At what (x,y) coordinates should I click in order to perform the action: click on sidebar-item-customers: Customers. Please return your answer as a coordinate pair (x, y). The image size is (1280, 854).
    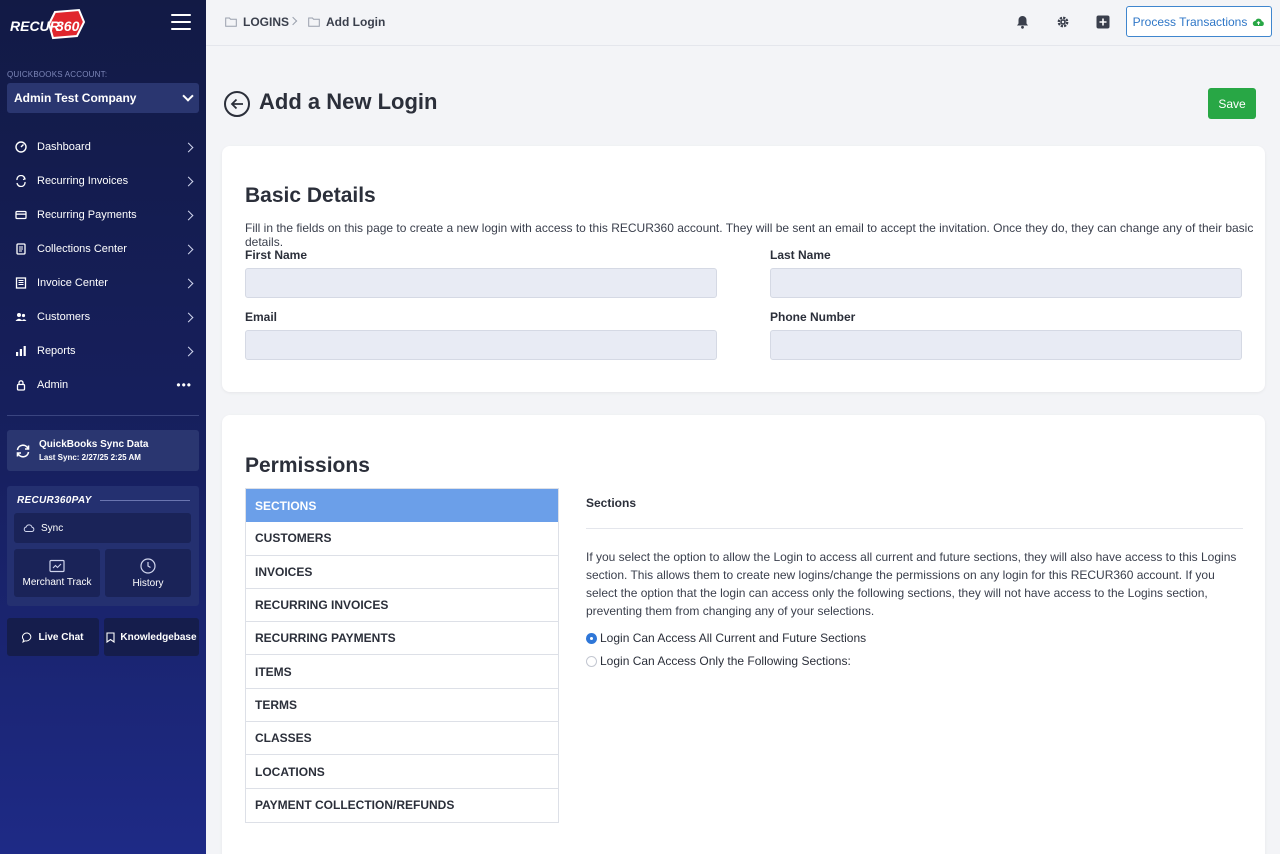
    Looking at the image, I should click on (103, 317).